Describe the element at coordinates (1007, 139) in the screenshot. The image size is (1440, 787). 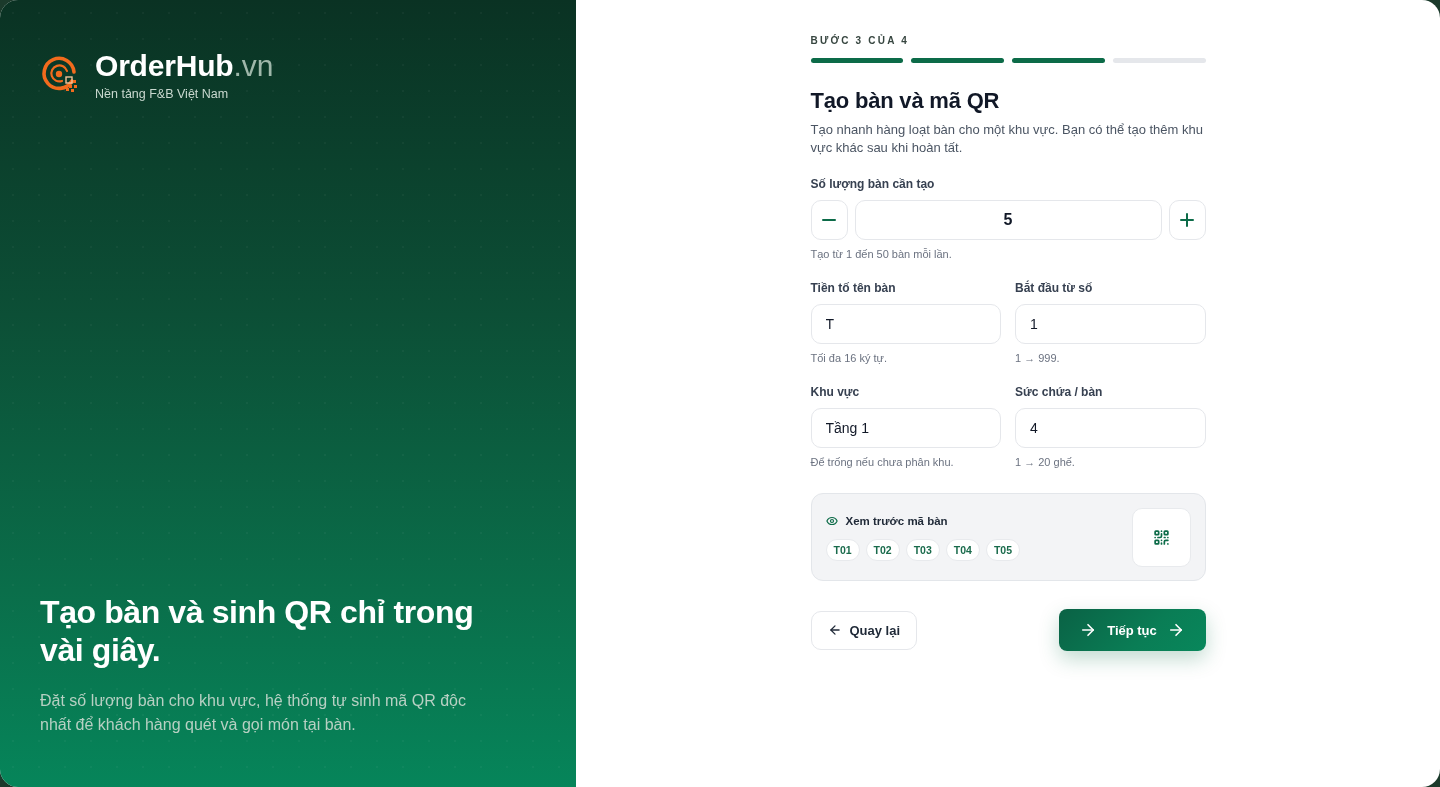
I see `form-description: Tạo nhanh hàng loạt bàn cho một khu vực. Bạn có thể tạo thêm khu vực khác sau khi hoàn tất.` at that location.